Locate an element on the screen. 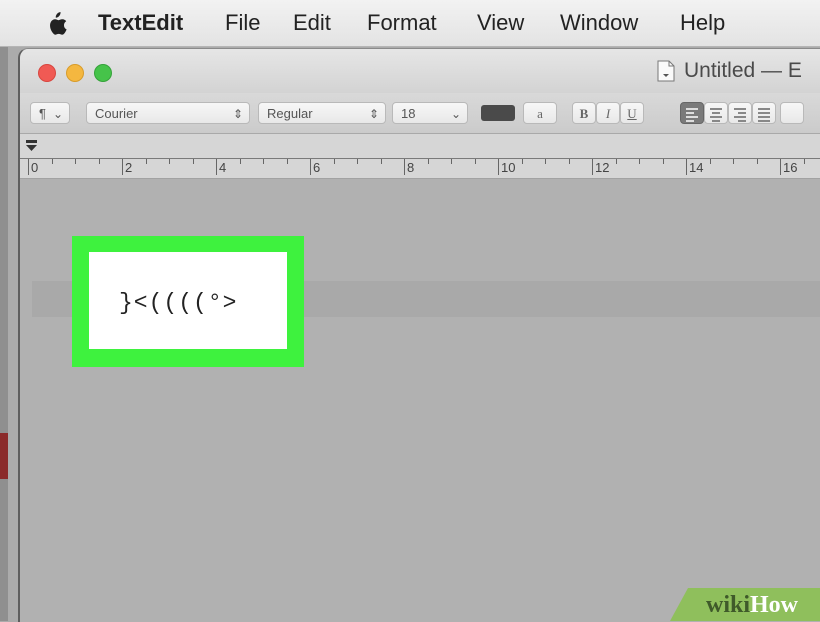 The image size is (820, 622). bold-label: B is located at coordinates (584, 113).